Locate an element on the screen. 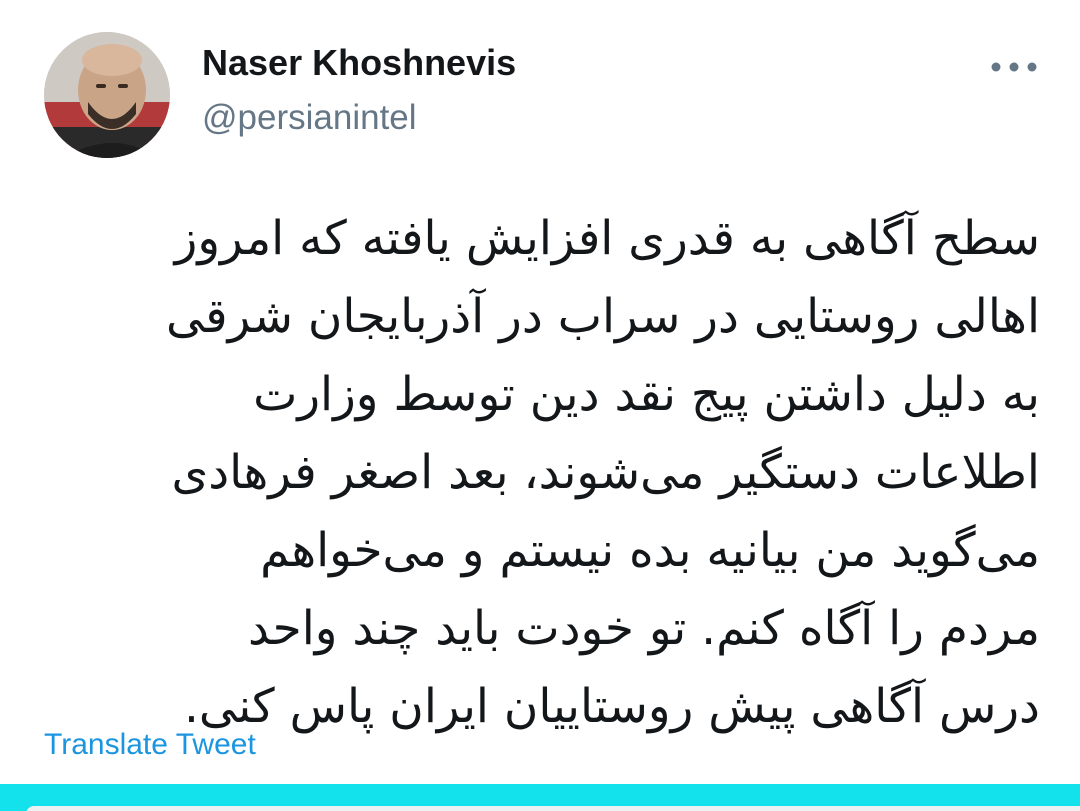 The width and height of the screenshot is (1080, 811). more-horizontal-icon is located at coordinates (1014, 67).